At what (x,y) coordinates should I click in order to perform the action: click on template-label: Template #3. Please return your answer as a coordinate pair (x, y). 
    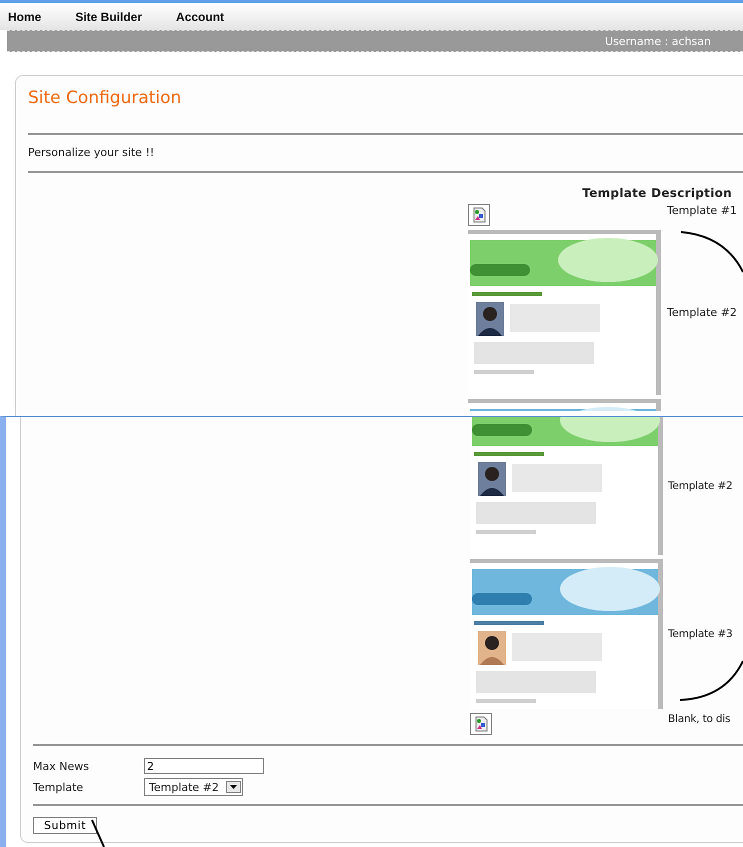
    Looking at the image, I should click on (700, 634).